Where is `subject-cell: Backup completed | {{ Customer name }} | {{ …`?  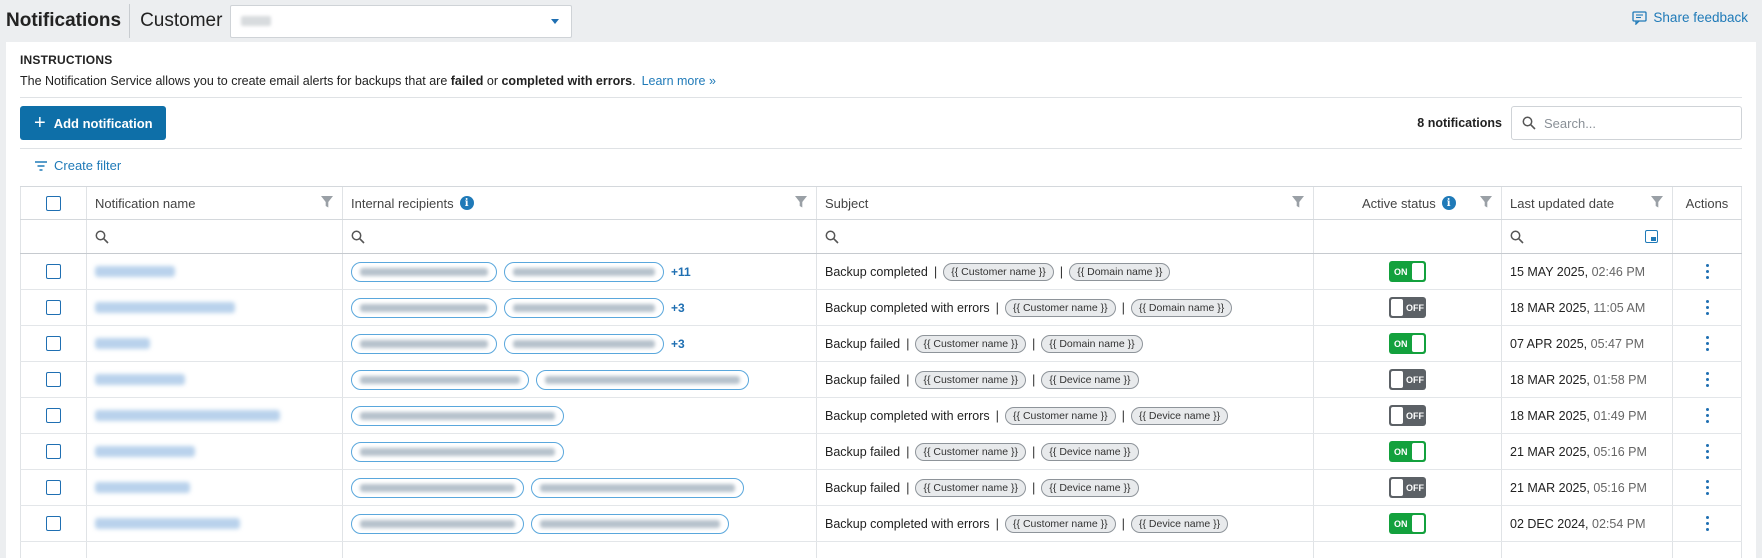
subject-cell: Backup completed | {{ Customer name }} | {{ … is located at coordinates (1065, 271).